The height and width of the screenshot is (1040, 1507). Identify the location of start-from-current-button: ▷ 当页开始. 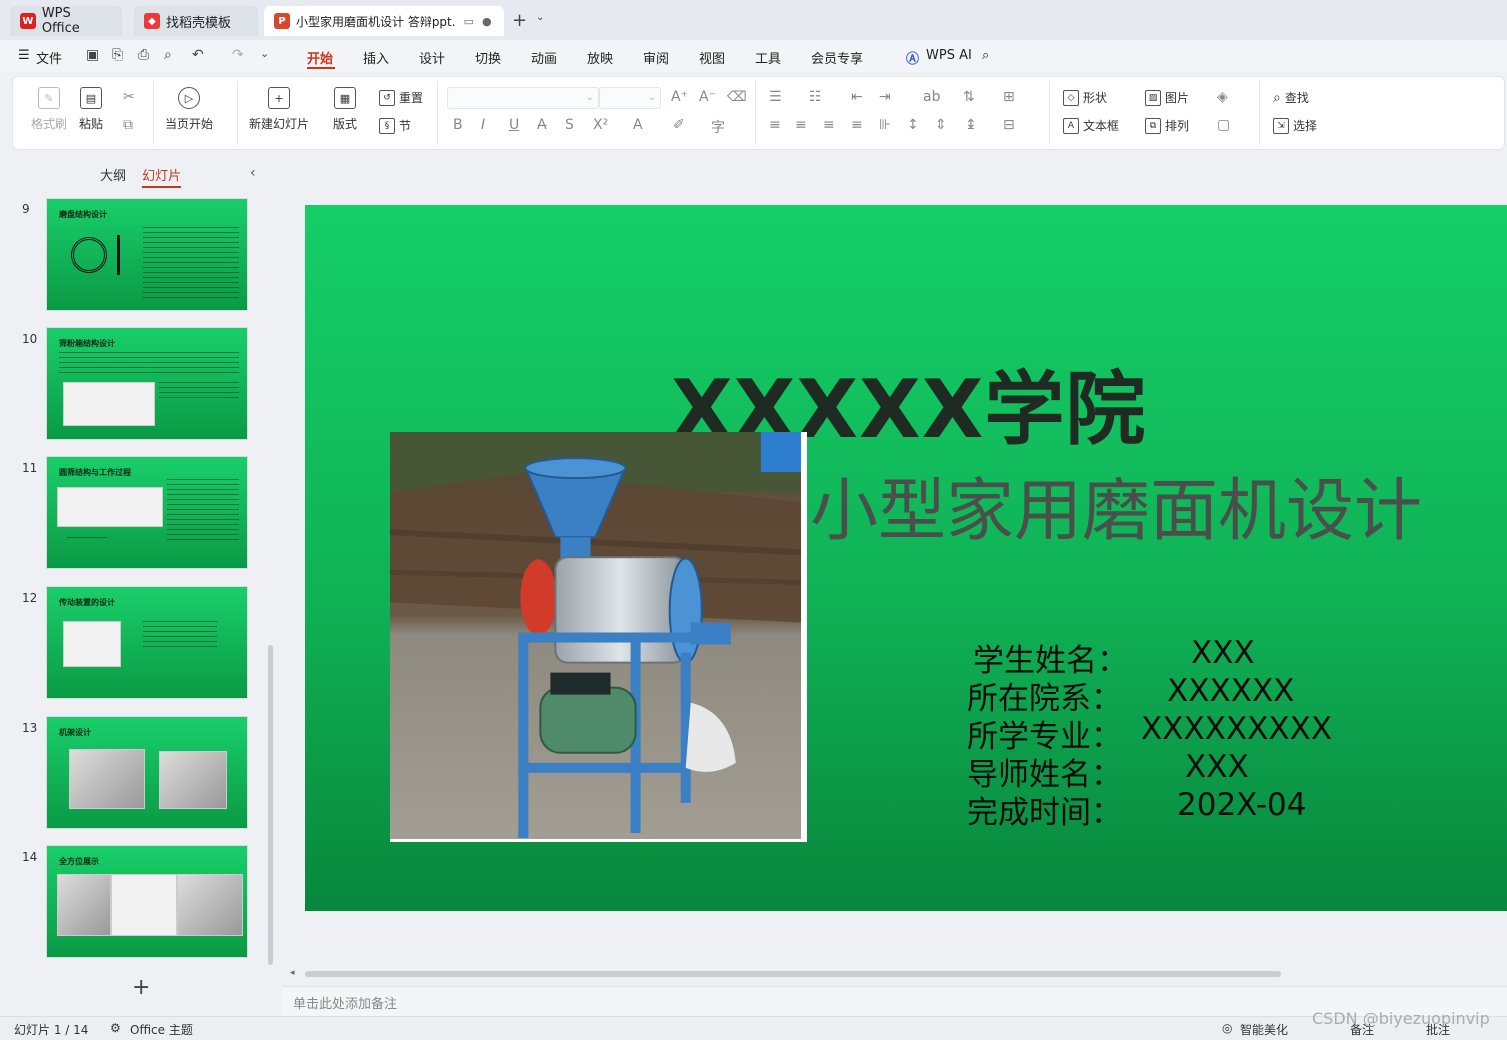
(189, 109).